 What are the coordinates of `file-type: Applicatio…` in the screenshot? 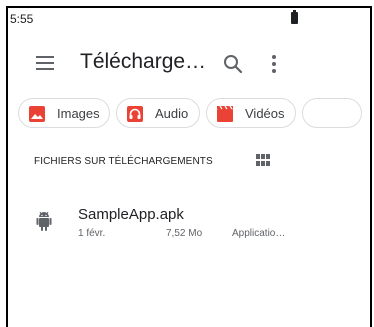 It's located at (259, 233).